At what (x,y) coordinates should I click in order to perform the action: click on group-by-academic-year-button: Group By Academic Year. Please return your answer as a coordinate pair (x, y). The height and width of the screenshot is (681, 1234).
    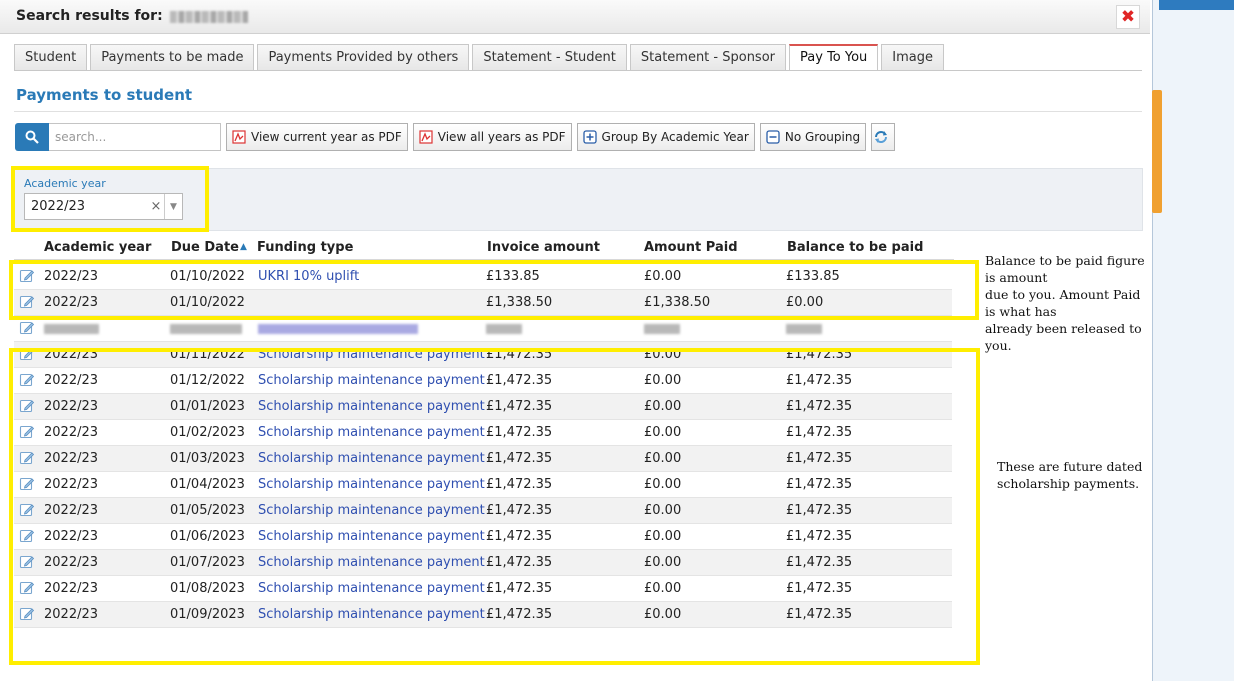
    Looking at the image, I should click on (665, 137).